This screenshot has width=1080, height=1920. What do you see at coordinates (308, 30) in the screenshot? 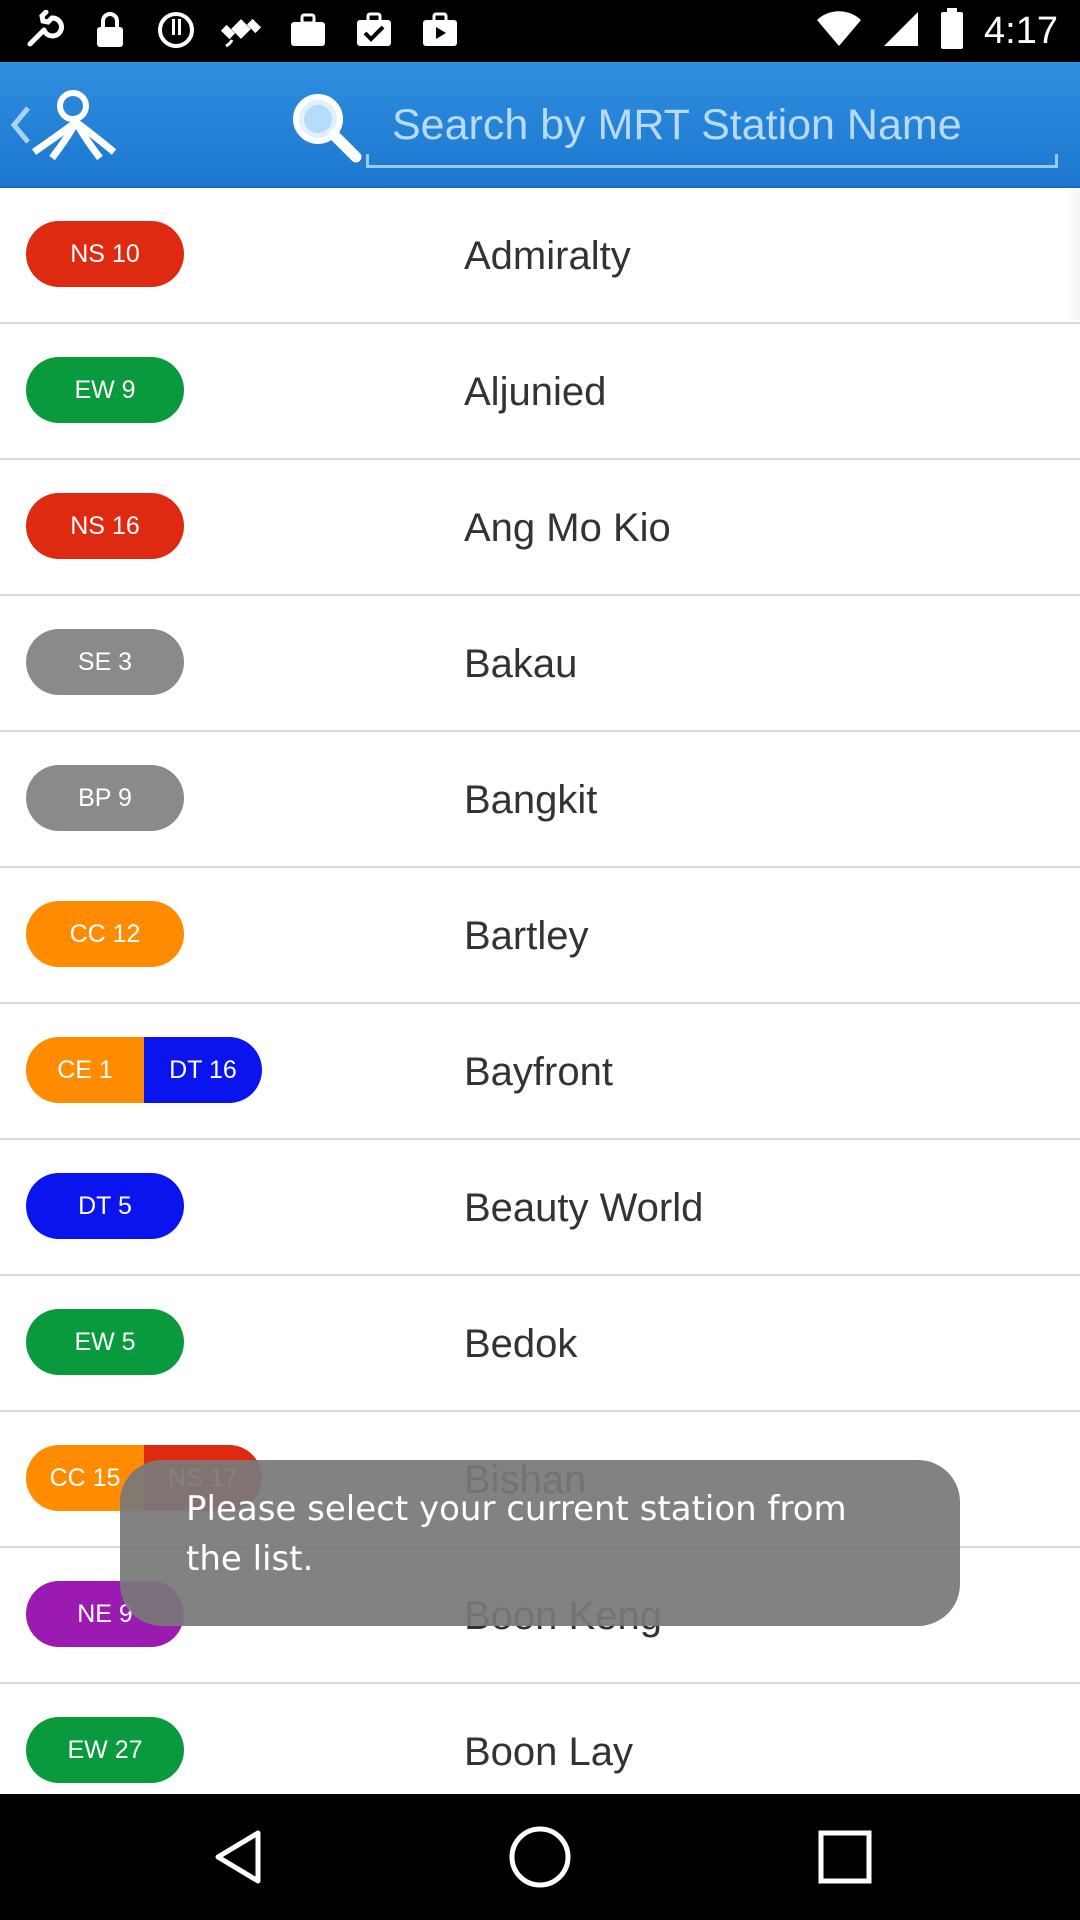
I see `briefcase-icon` at bounding box center [308, 30].